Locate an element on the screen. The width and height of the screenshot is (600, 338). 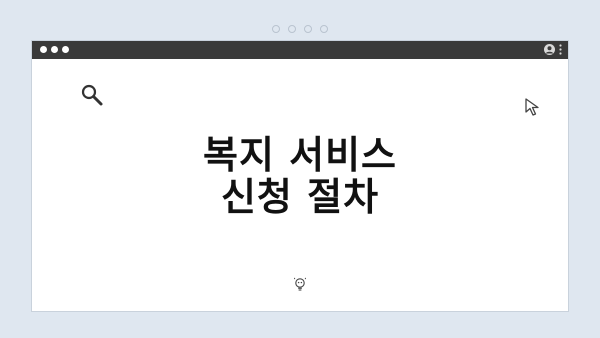
cursor-icon is located at coordinates (534, 109).